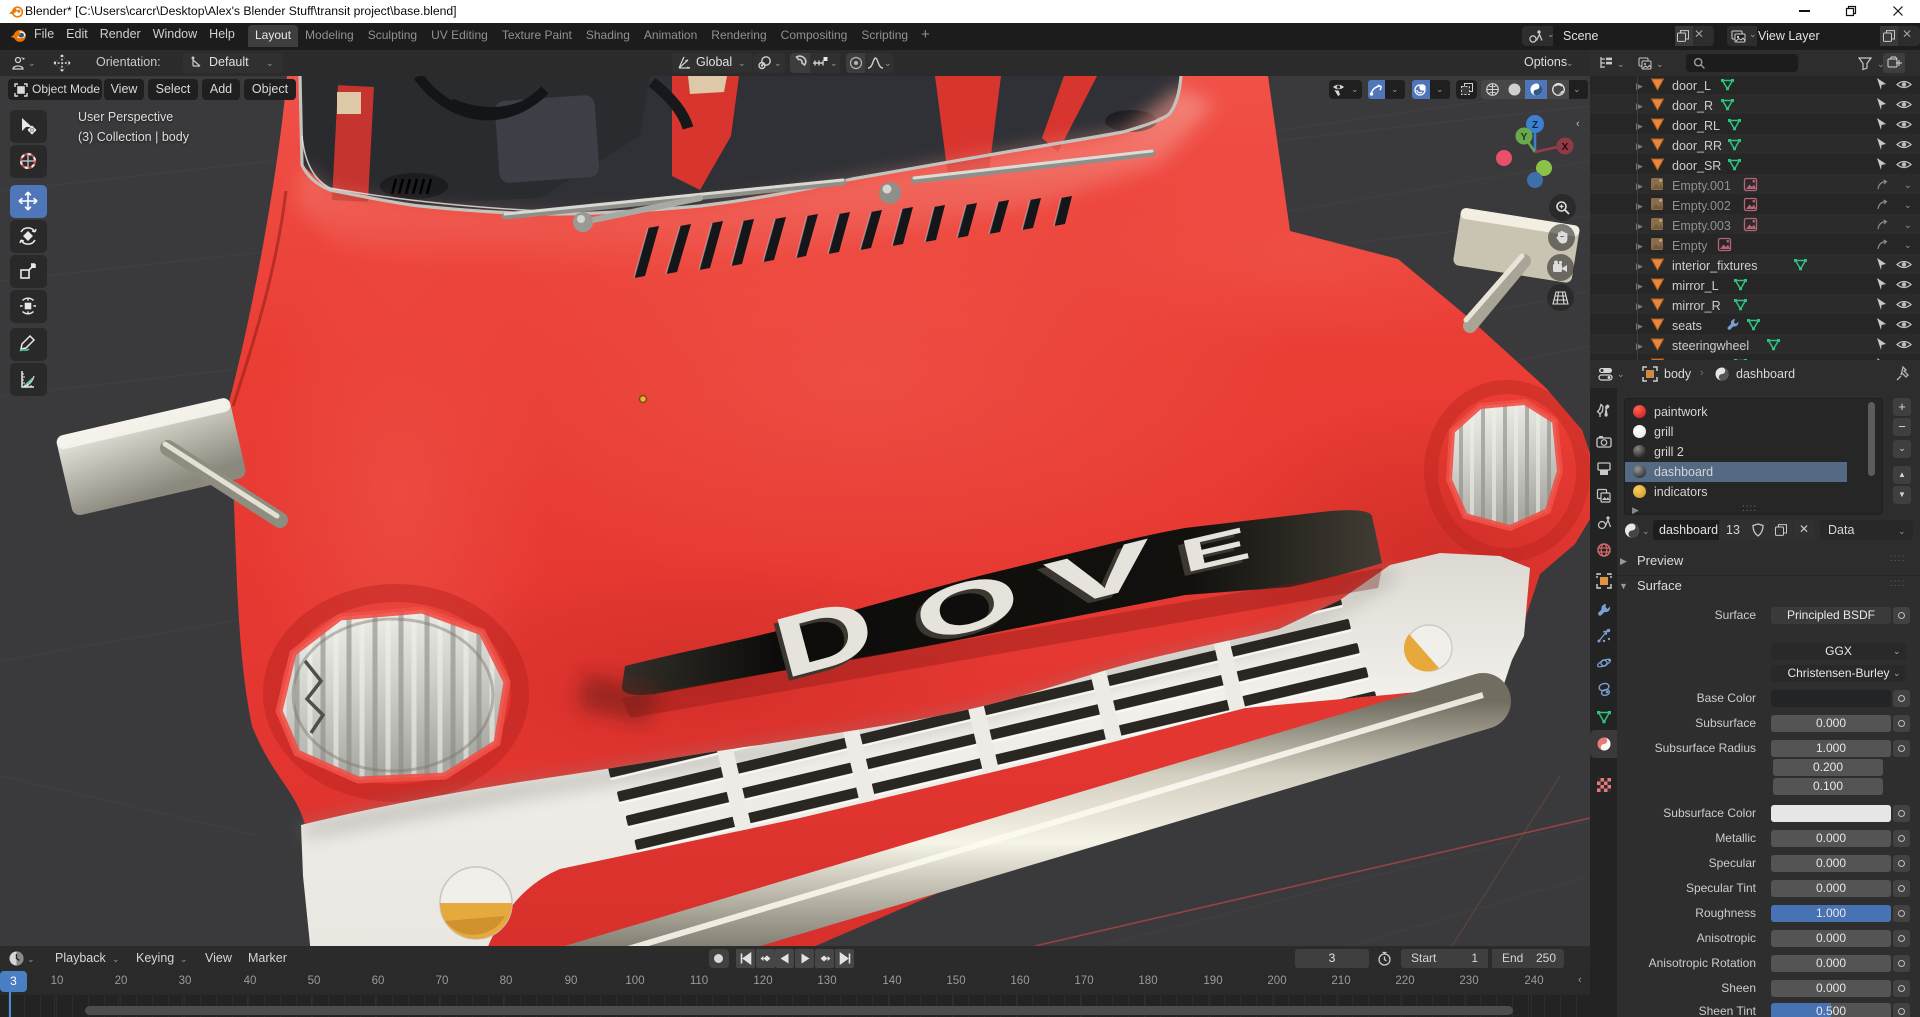 This screenshot has width=1920, height=1017. What do you see at coordinates (1535, 125) in the screenshot?
I see `svg-text: Z` at bounding box center [1535, 125].